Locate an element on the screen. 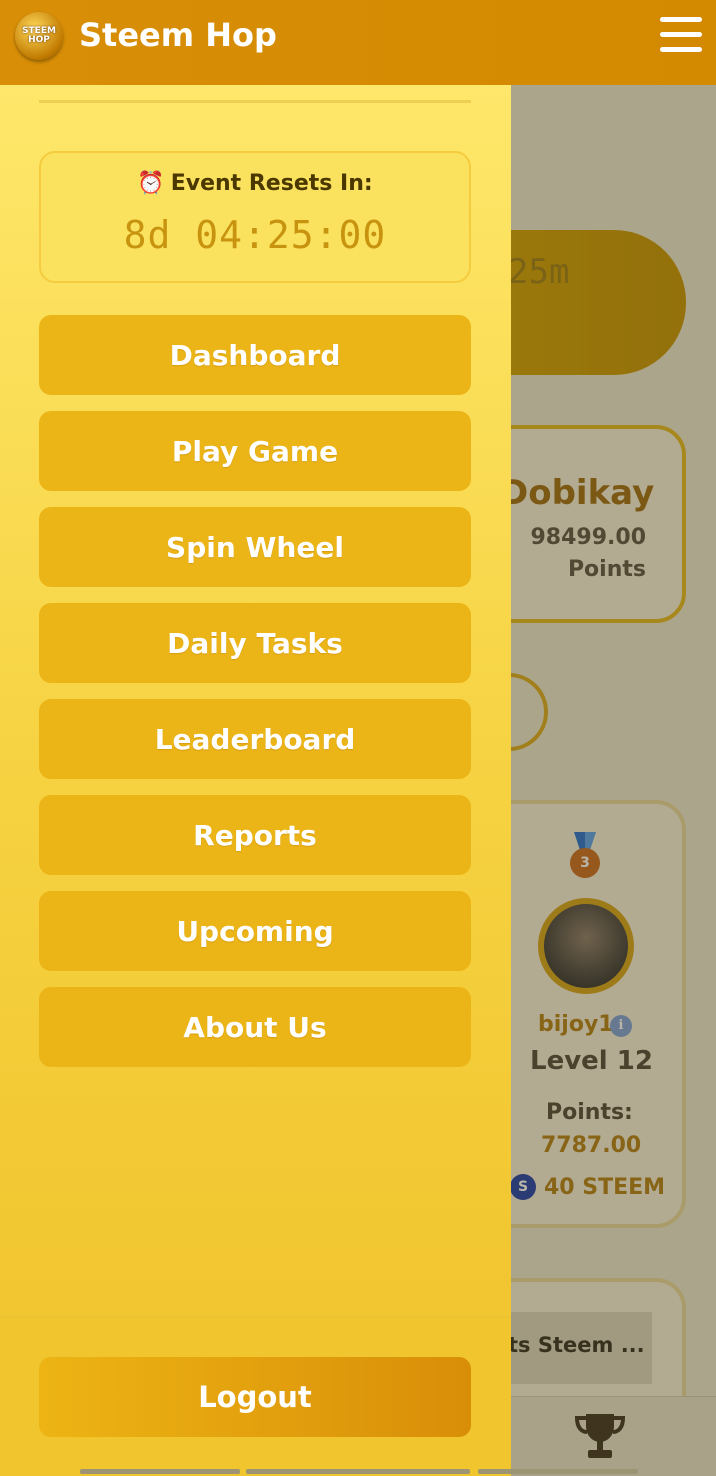 The width and height of the screenshot is (716, 1476). event-reset-label: Event Resets In: is located at coordinates (271, 183).